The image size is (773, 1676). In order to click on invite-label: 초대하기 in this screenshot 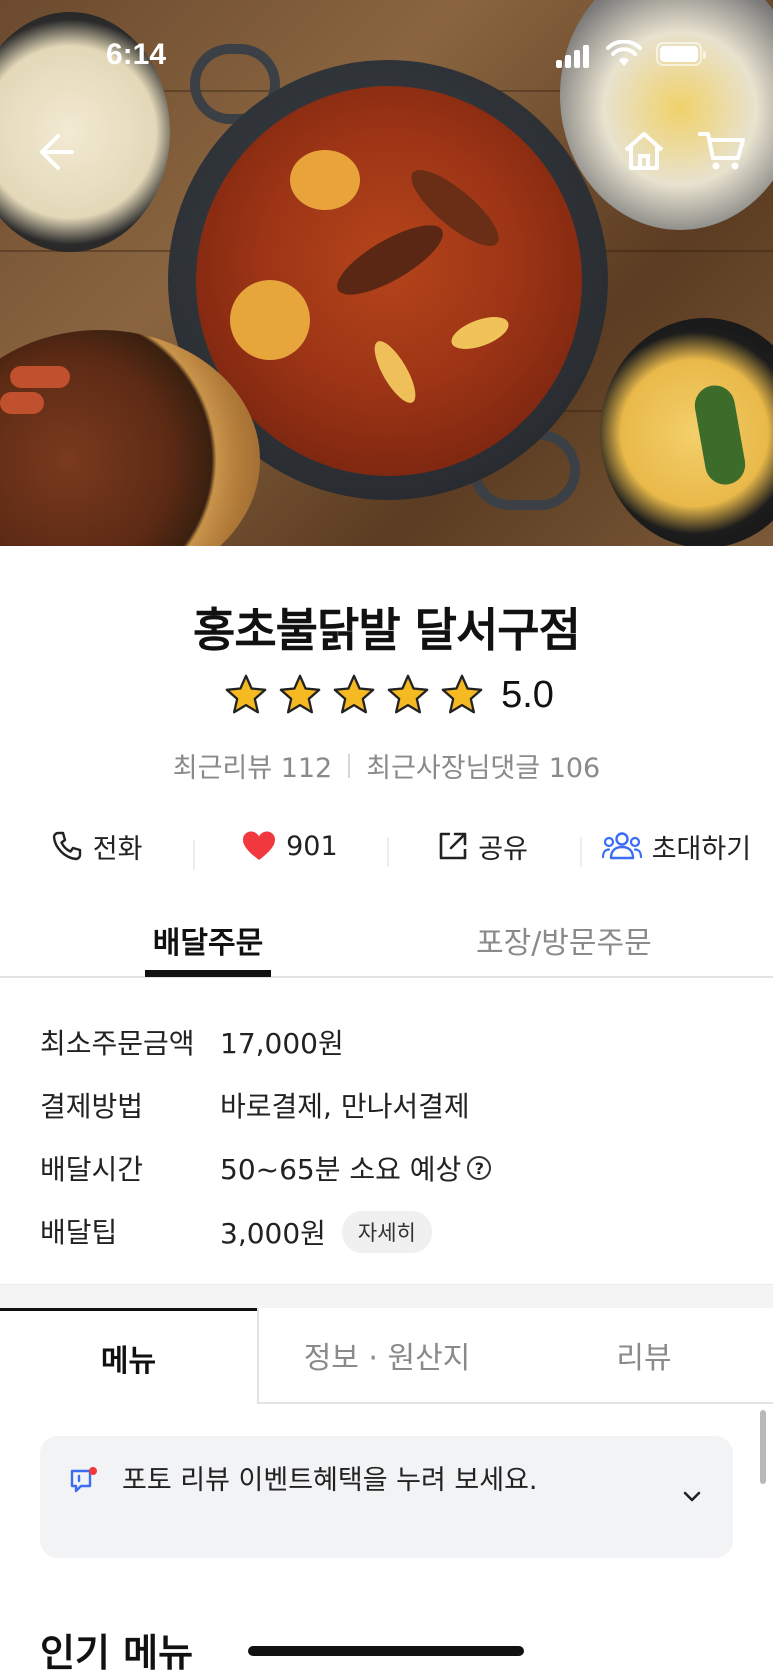, I will do `click(701, 849)`.